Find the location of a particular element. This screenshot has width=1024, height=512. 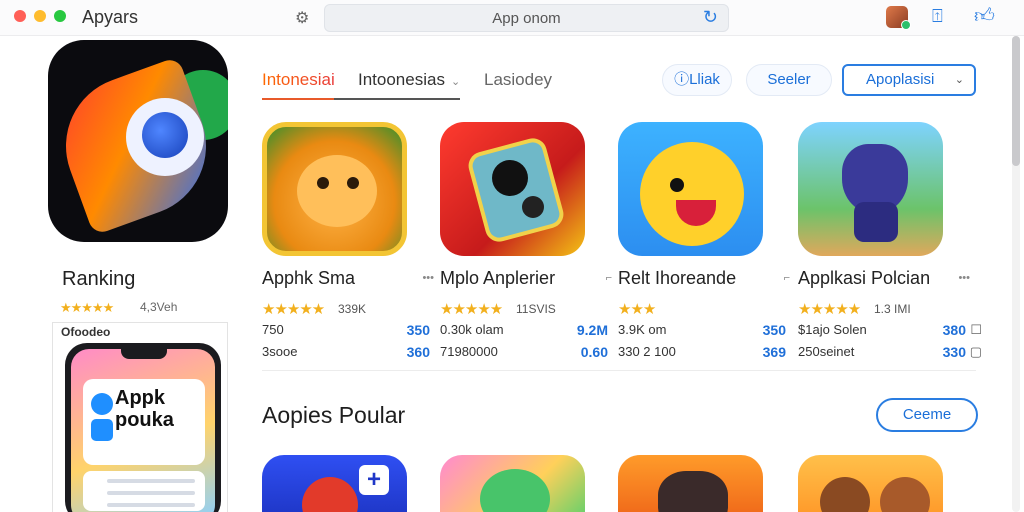

button-label: Lliak is located at coordinates (704, 79).